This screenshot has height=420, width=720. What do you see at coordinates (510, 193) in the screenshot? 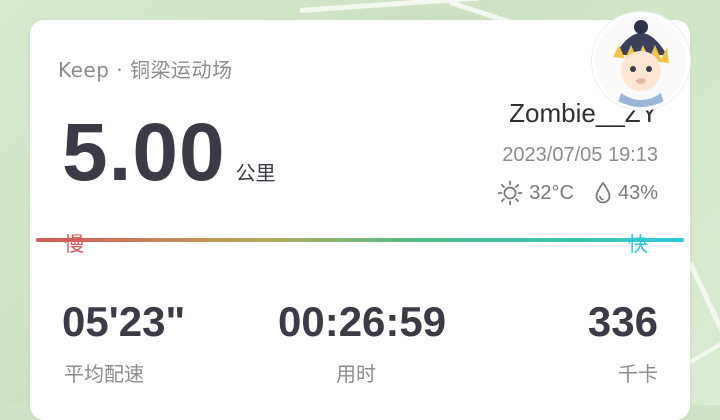
I see `sun-icon` at bounding box center [510, 193].